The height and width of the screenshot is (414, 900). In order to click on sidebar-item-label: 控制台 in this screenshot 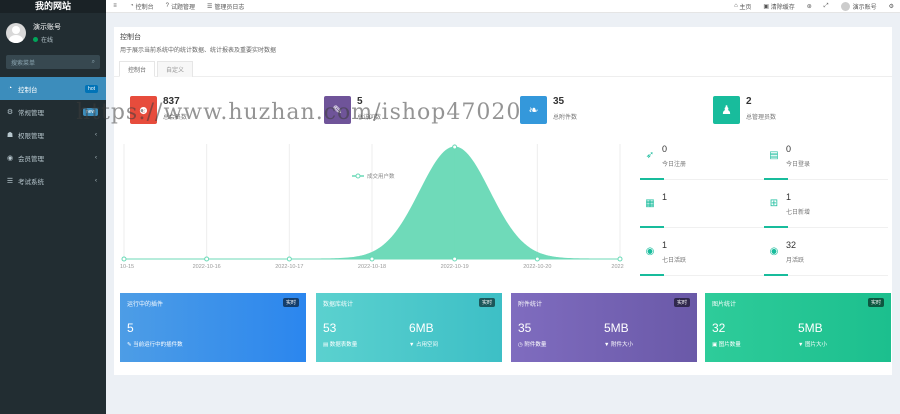, I will do `click(28, 90)`.